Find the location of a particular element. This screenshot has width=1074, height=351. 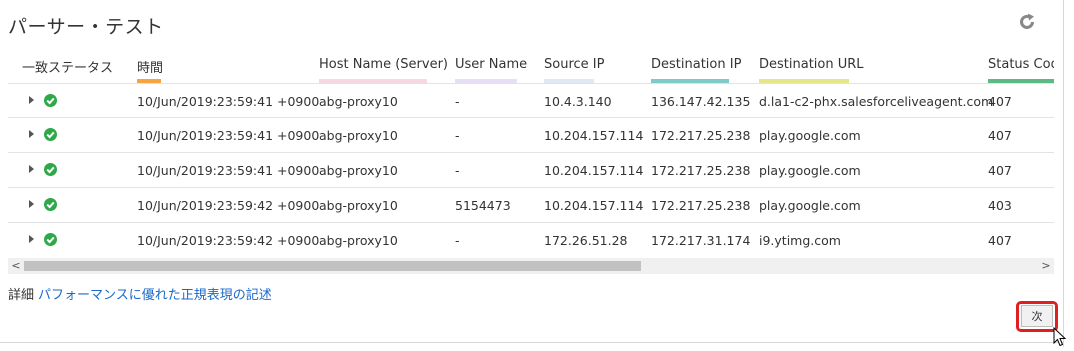

cell-status-code: 403 is located at coordinates (1000, 205).